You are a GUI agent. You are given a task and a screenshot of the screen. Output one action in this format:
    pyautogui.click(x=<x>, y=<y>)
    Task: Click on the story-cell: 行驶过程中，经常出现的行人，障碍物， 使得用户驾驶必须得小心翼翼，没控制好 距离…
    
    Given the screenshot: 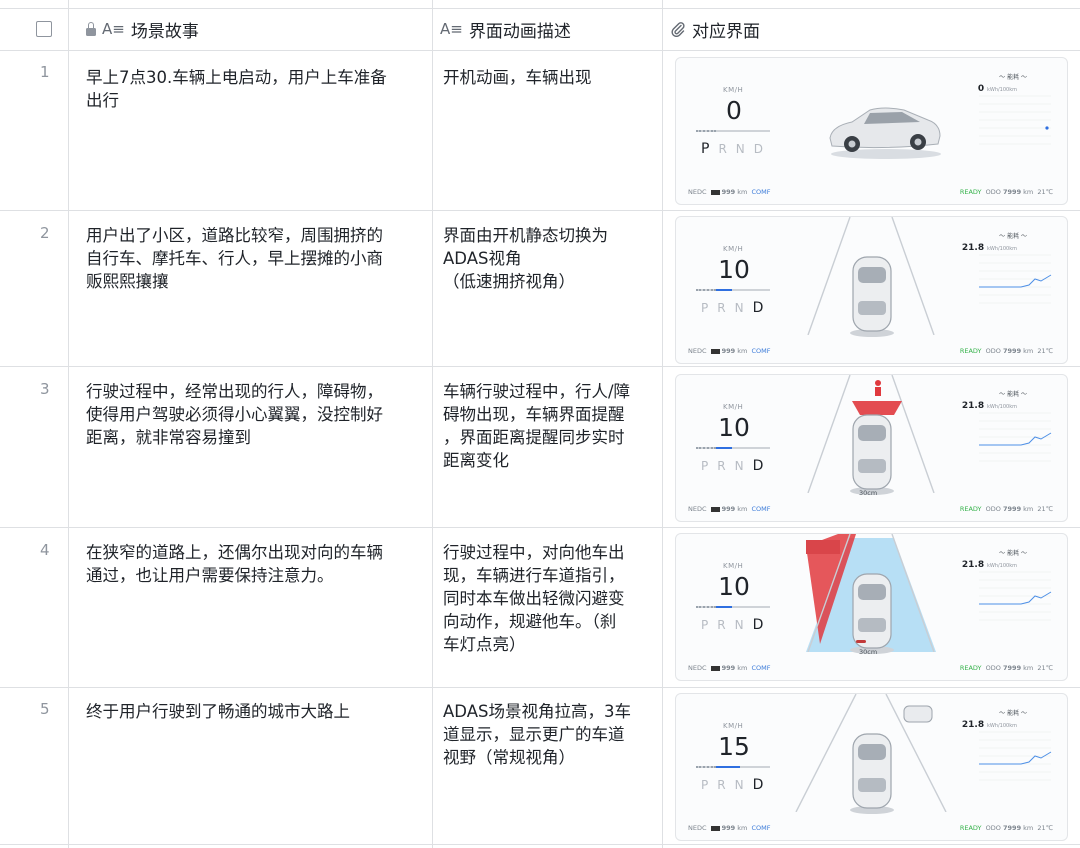 What is the action you would take?
    pyautogui.click(x=256, y=414)
    